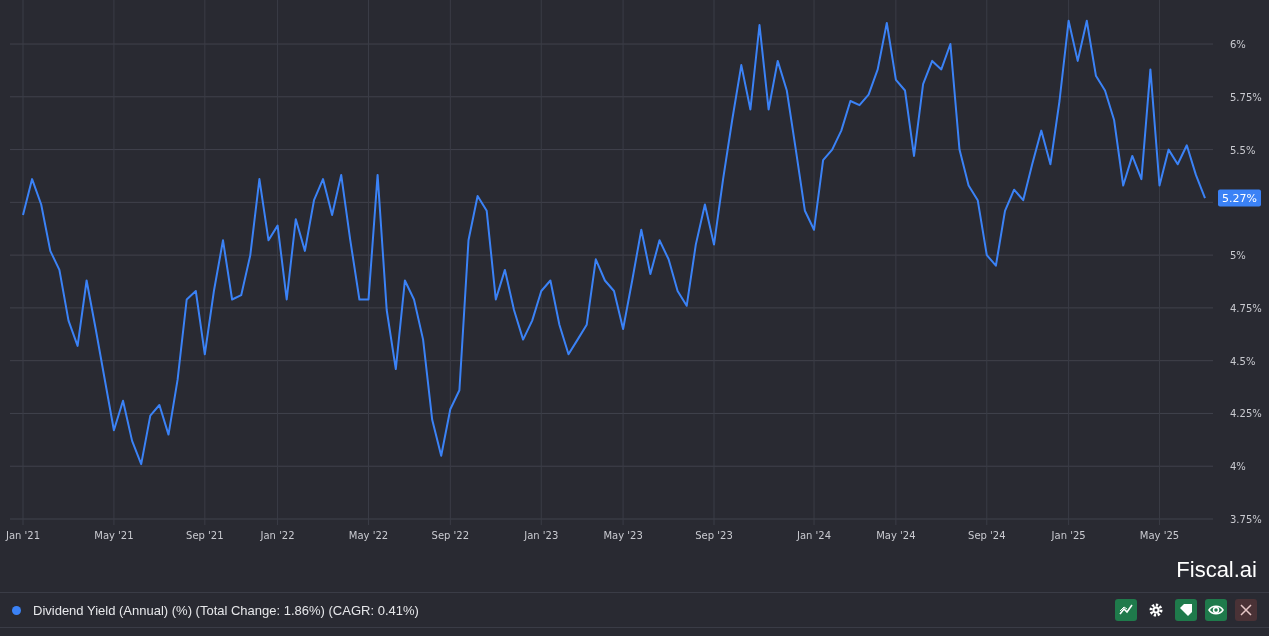  Describe the element at coordinates (205, 535) in the screenshot. I see `x-axis-label: Sep '21` at that location.